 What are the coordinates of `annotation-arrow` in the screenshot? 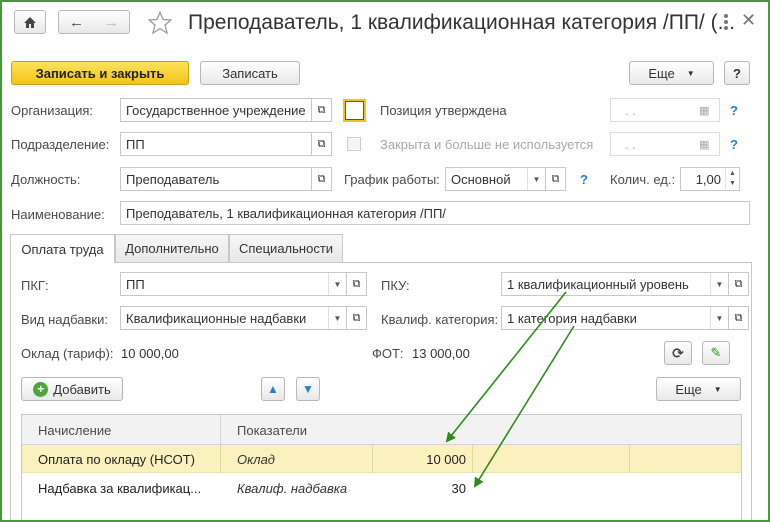 It's located at (524, 406).